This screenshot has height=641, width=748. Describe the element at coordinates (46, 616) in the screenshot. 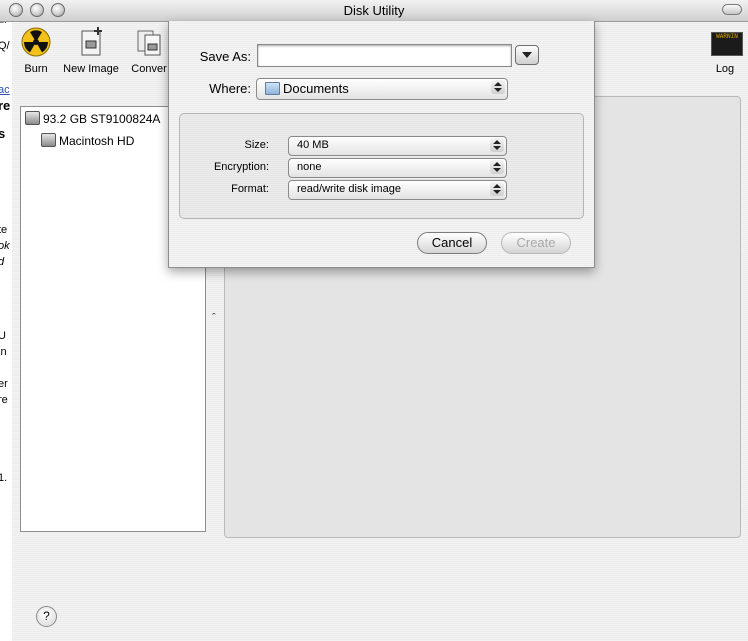

I see `help-button: ?` at that location.